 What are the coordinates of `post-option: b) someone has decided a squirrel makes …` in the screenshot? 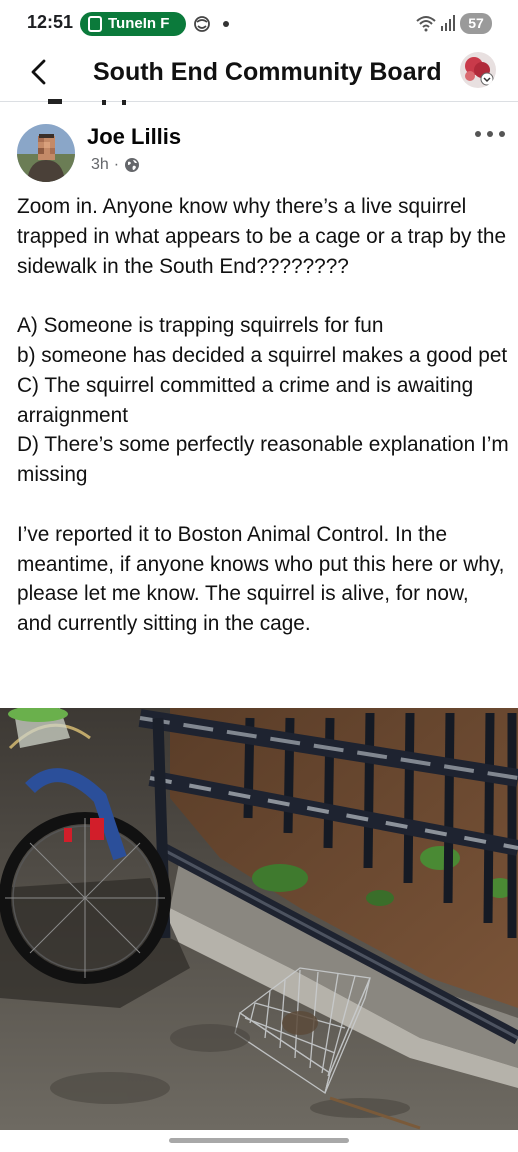 It's located at (262, 355).